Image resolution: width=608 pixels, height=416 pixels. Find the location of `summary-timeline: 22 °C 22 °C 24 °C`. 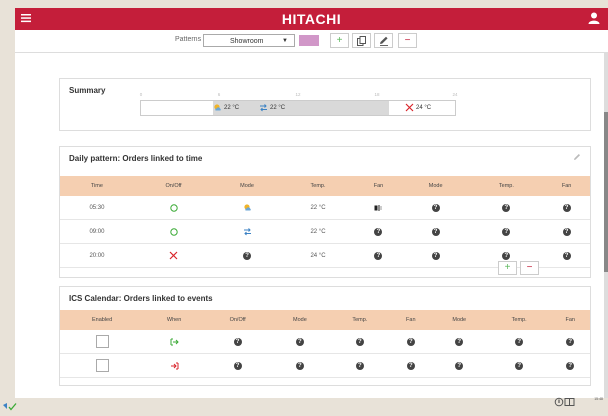

summary-timeline: 22 °C 22 °C 24 °C is located at coordinates (298, 108).